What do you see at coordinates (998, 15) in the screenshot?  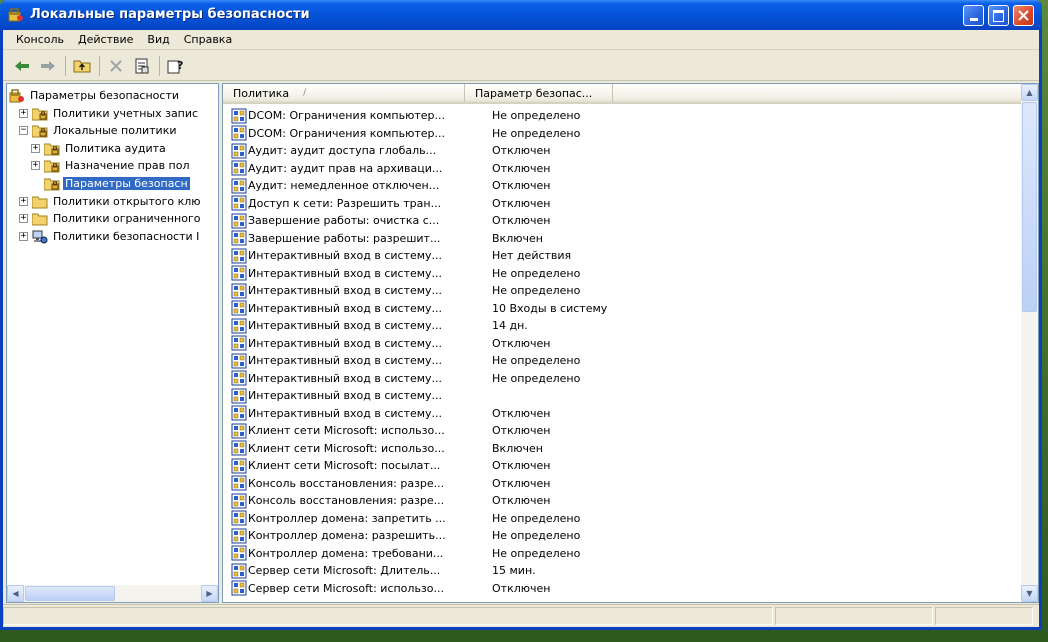 I see `maximize-button` at bounding box center [998, 15].